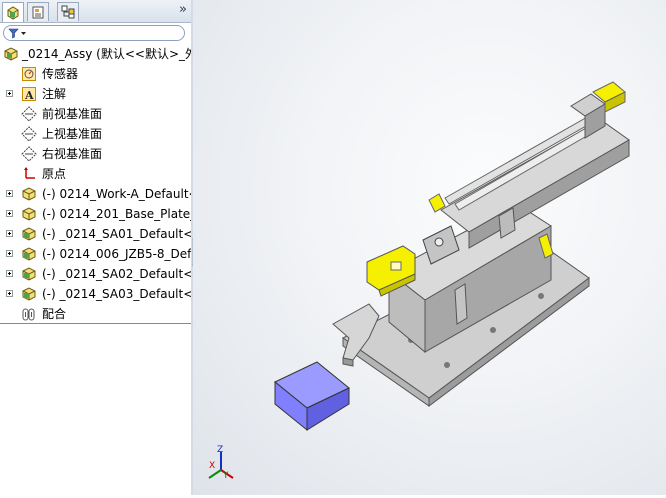 This screenshot has width=666, height=498. I want to click on filter-icon, so click(17, 33).